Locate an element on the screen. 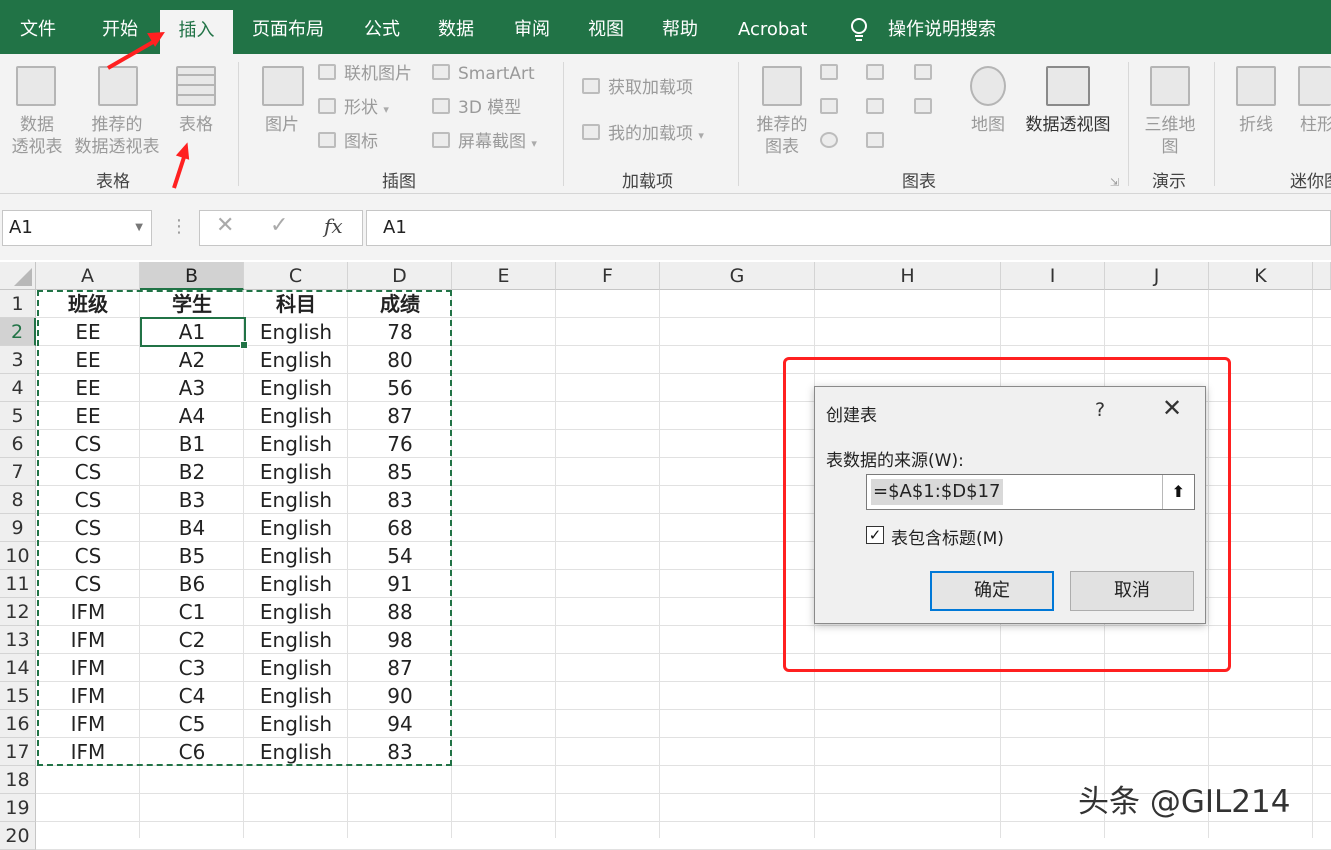 The height and width of the screenshot is (850, 1331). 3d-map-label: 三维地 图 is located at coordinates (1170, 136).